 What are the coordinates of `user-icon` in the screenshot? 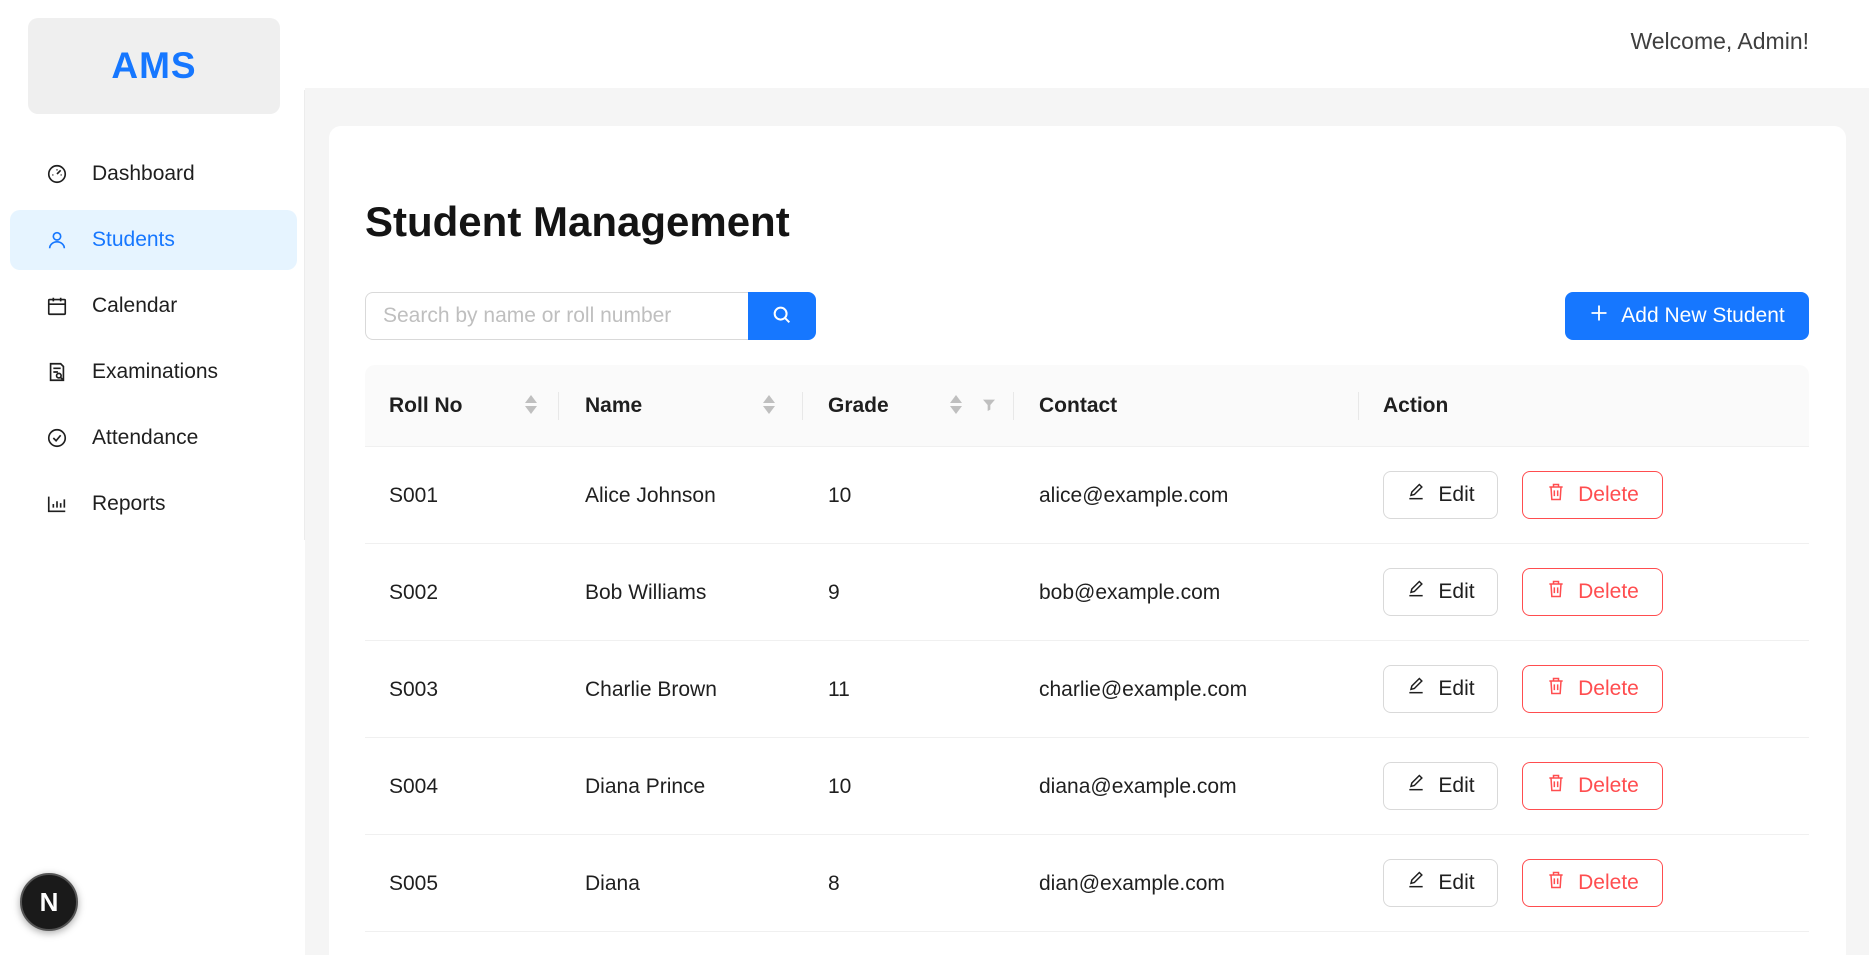 It's located at (57, 240).